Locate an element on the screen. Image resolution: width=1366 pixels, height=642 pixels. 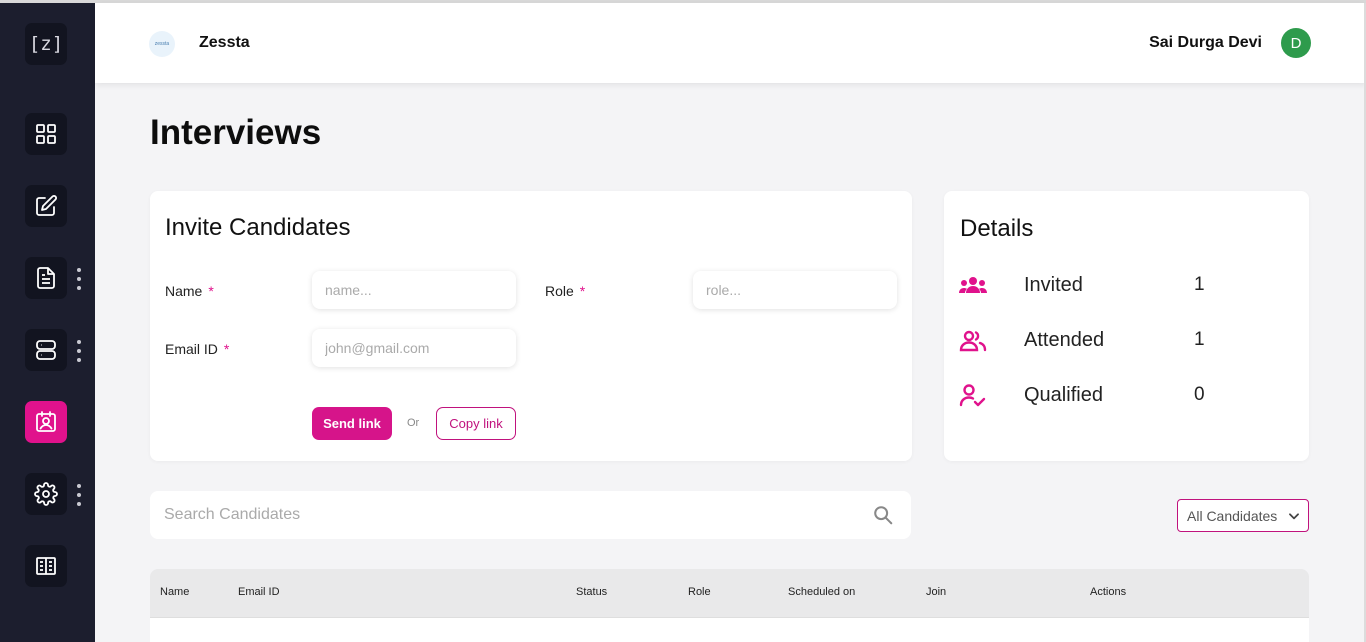
interviews-icon is located at coordinates (46, 421).